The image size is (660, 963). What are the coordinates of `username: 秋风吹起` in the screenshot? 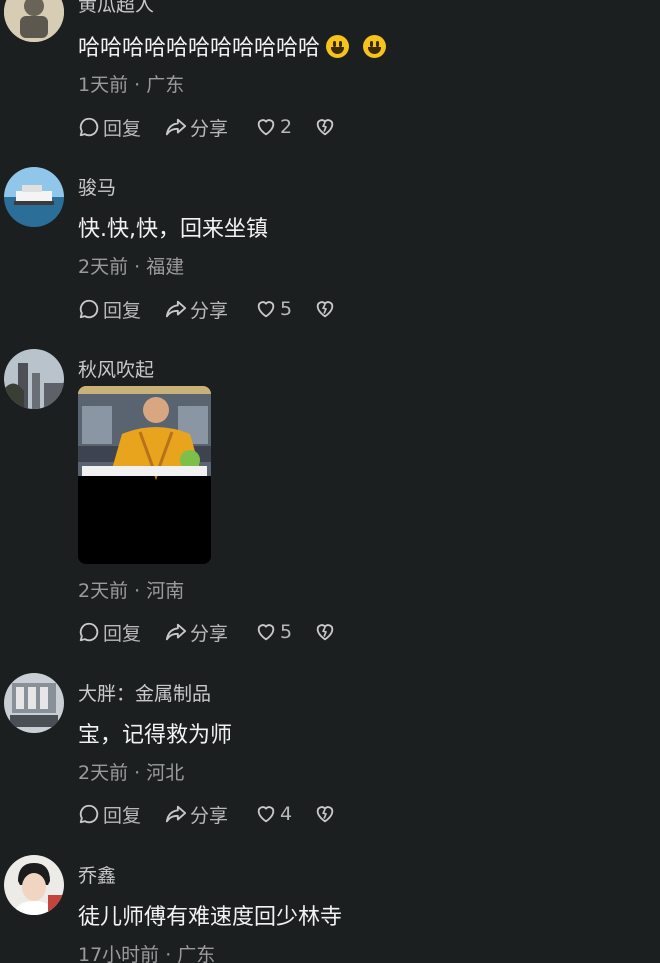 It's located at (116, 368).